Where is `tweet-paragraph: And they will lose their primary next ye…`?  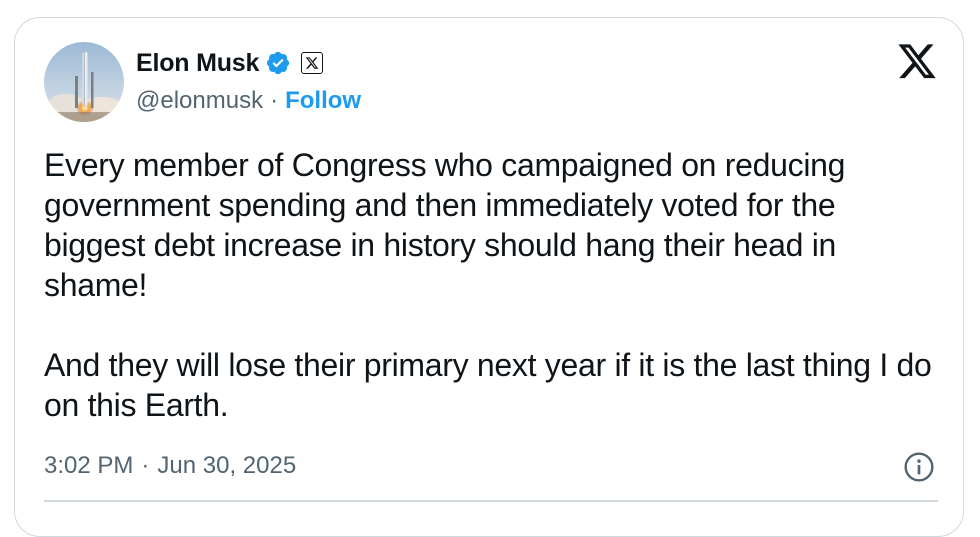
tweet-paragraph: And they will lose their primary next ye… is located at coordinates (488, 385).